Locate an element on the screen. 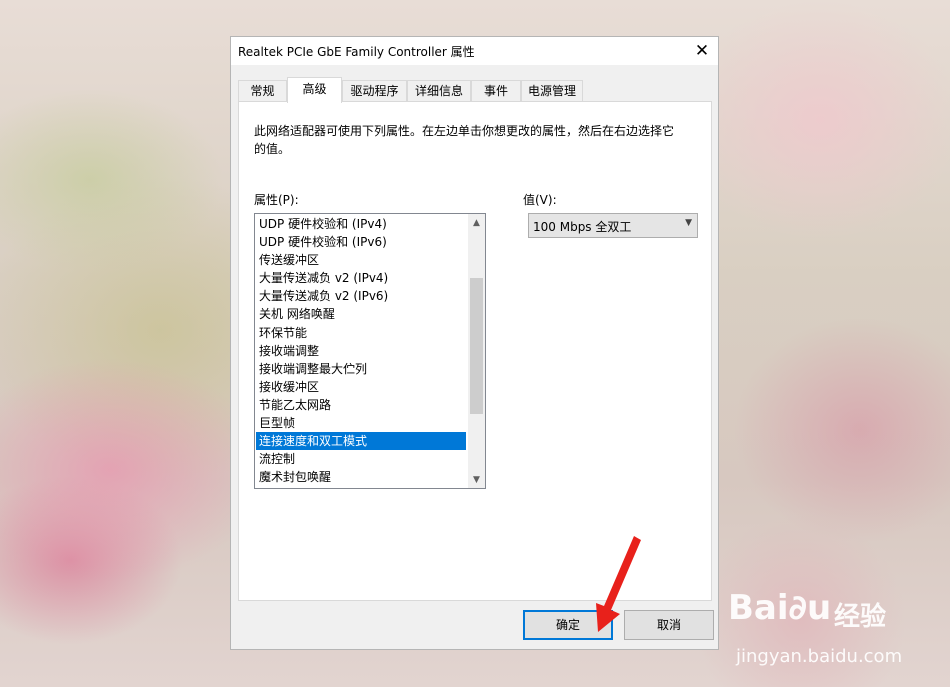 This screenshot has height=687, width=950. close-button: ✕ is located at coordinates (702, 51).